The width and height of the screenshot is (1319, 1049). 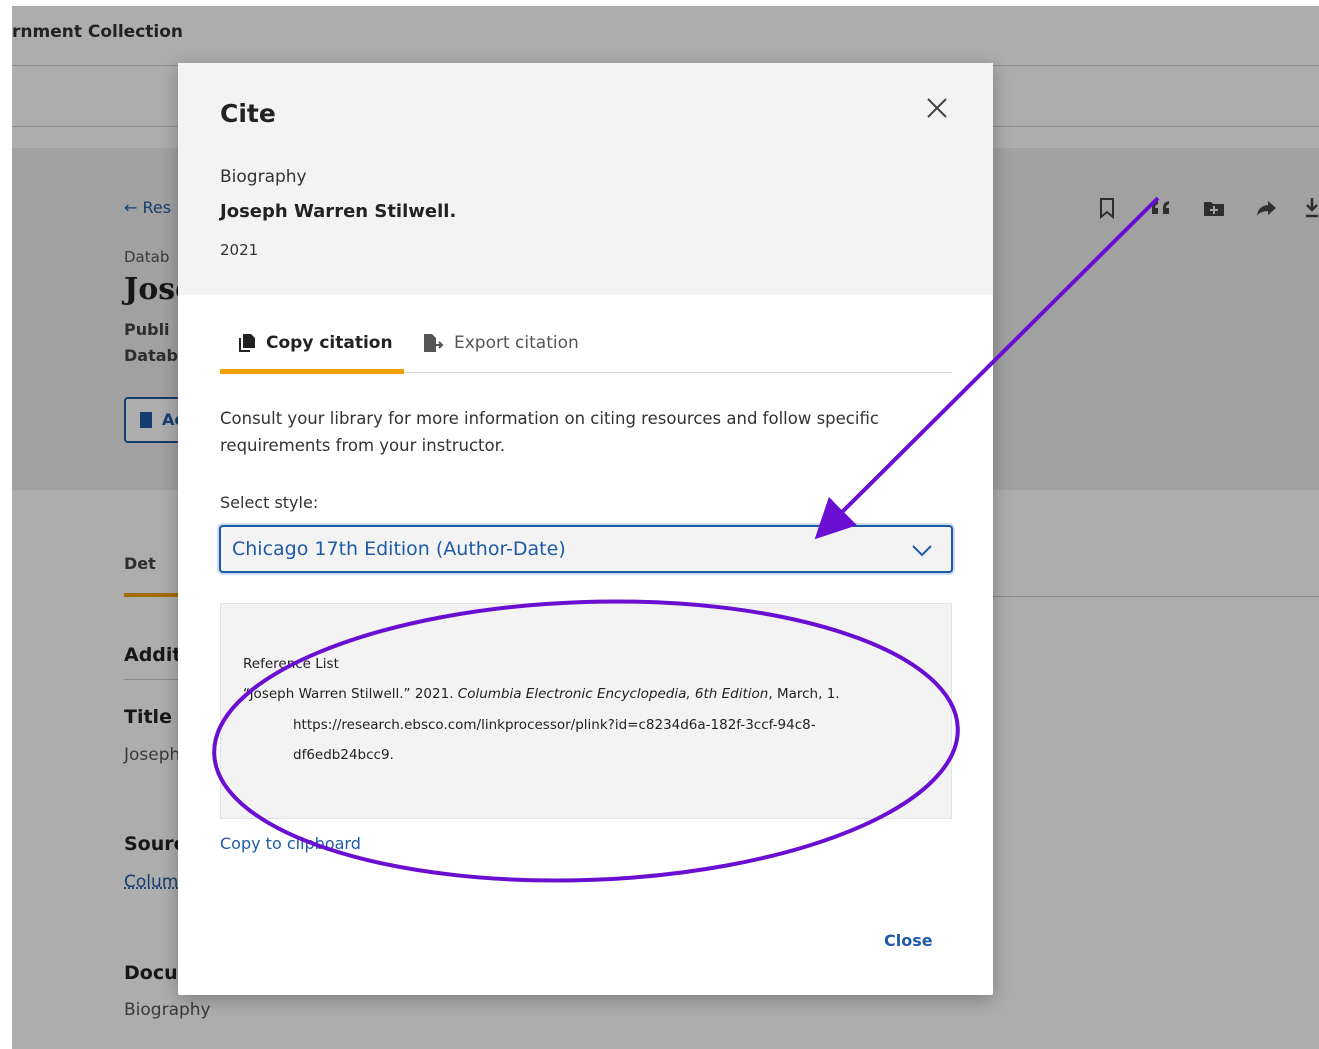 I want to click on record-title-text: Joseph Warren Stilwell., so click(x=338, y=211).